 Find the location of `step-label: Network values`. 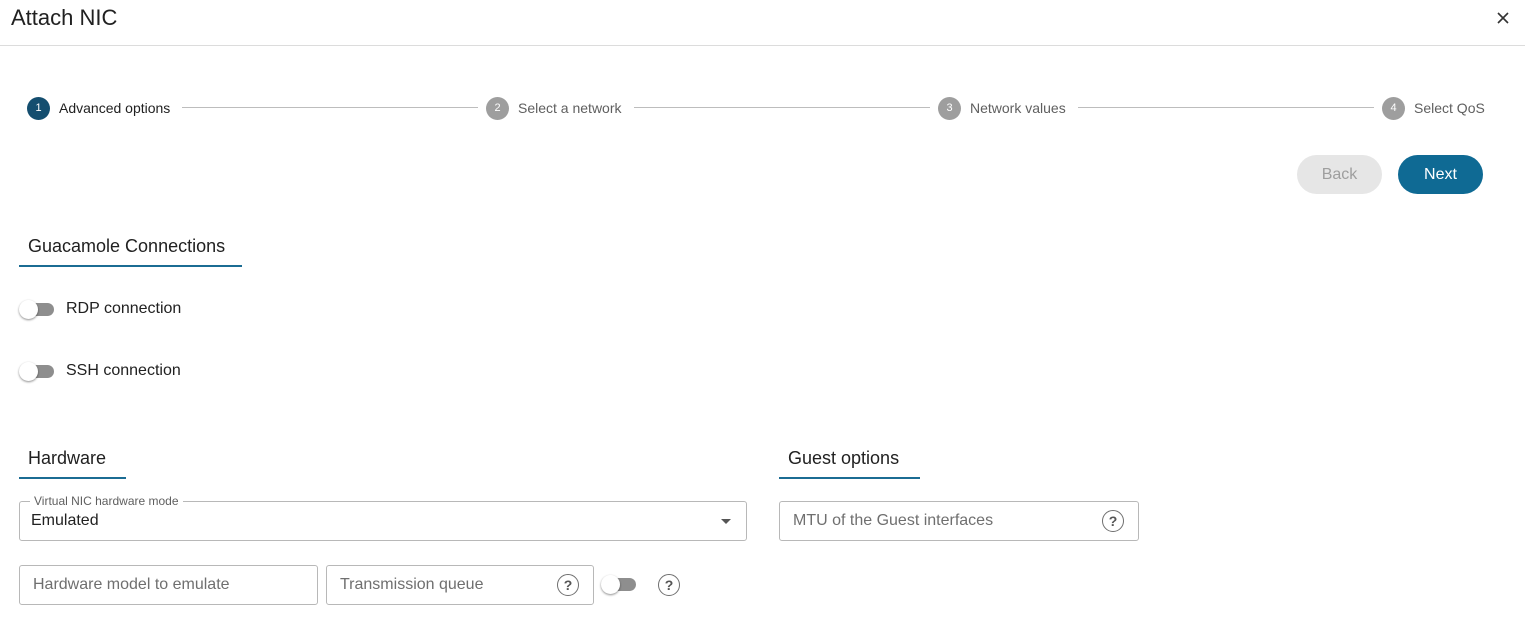

step-label: Network values is located at coordinates (1018, 108).